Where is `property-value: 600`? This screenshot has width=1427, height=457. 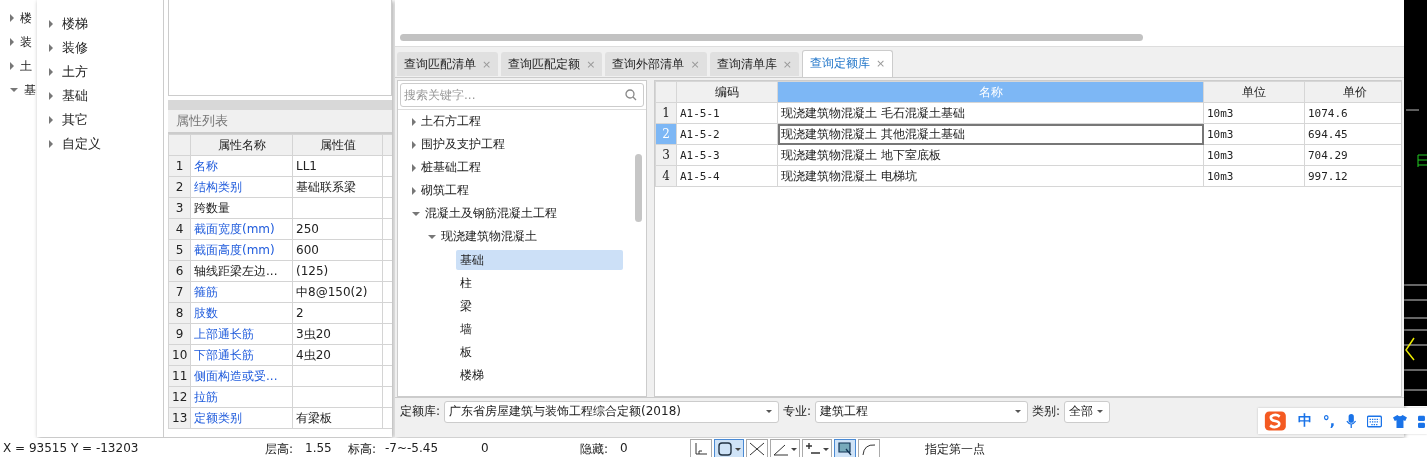
property-value: 600 is located at coordinates (337, 250).